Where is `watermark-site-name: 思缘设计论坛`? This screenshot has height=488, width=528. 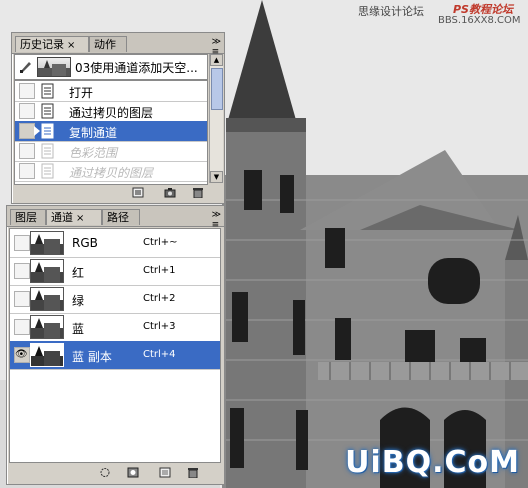
watermark-site-name: 思缘设计论坛 is located at coordinates (391, 11).